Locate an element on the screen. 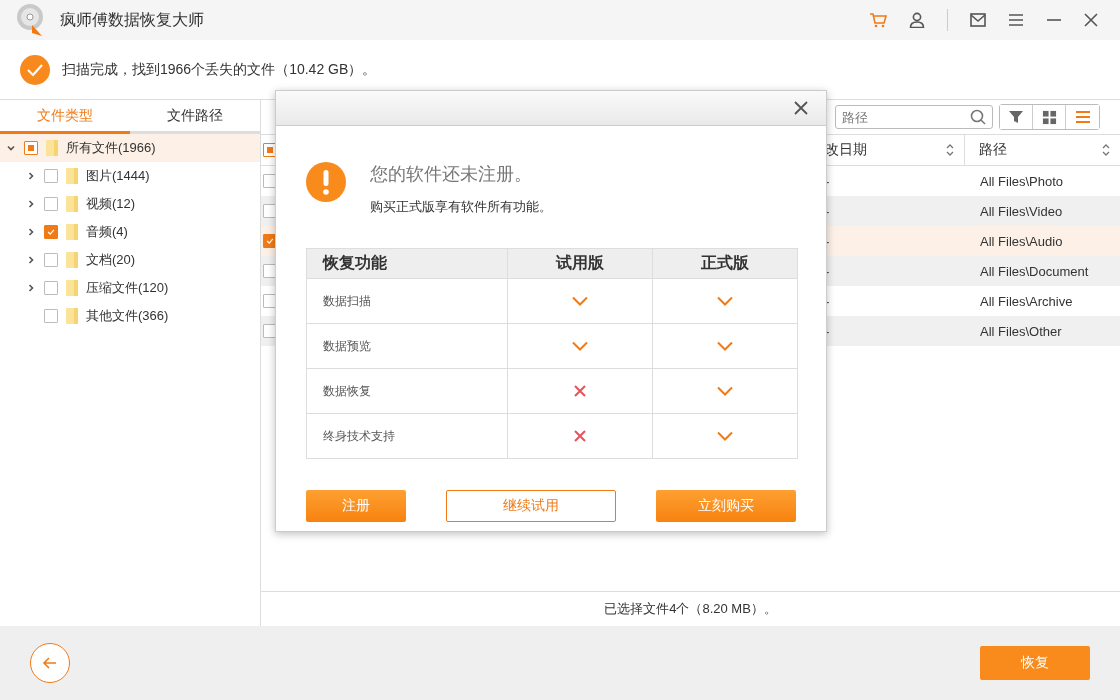 The width and height of the screenshot is (1120, 700). table-cell-text: 数据扫描 is located at coordinates (347, 301).